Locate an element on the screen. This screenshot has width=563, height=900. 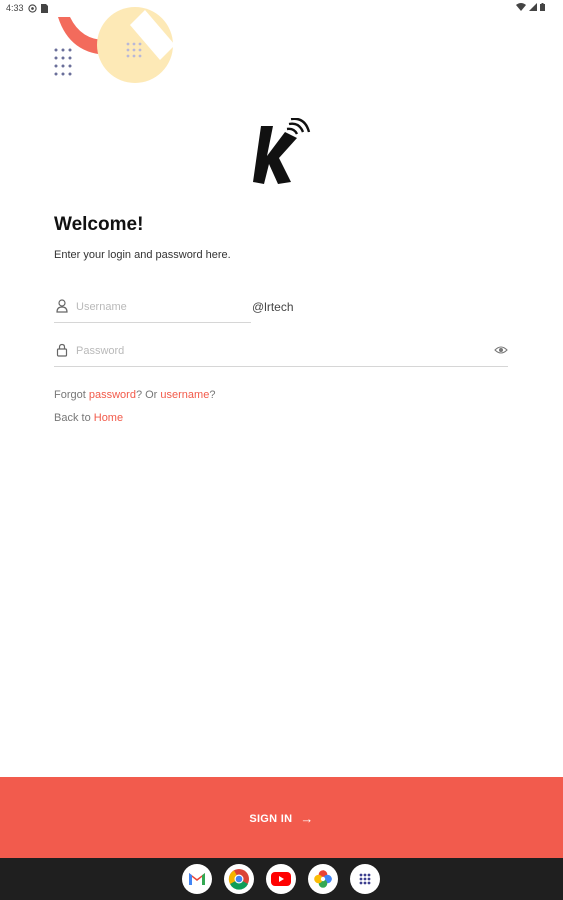
photos-icon is located at coordinates (323, 879).